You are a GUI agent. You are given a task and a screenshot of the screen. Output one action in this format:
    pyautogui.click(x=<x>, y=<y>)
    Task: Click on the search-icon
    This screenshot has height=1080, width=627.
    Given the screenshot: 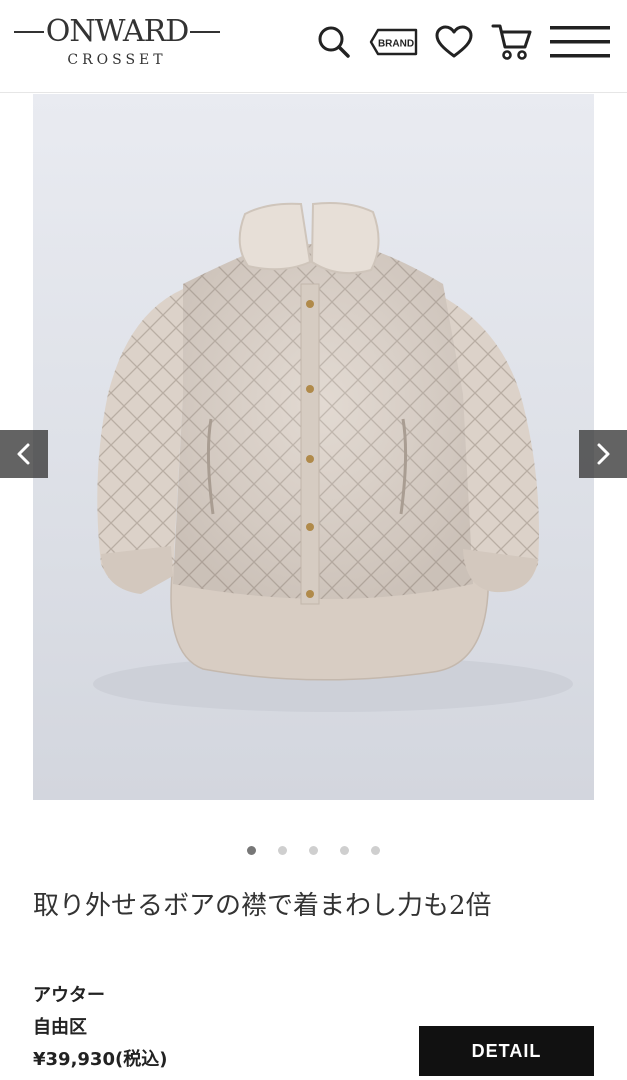 What is the action you would take?
    pyautogui.click(x=334, y=42)
    